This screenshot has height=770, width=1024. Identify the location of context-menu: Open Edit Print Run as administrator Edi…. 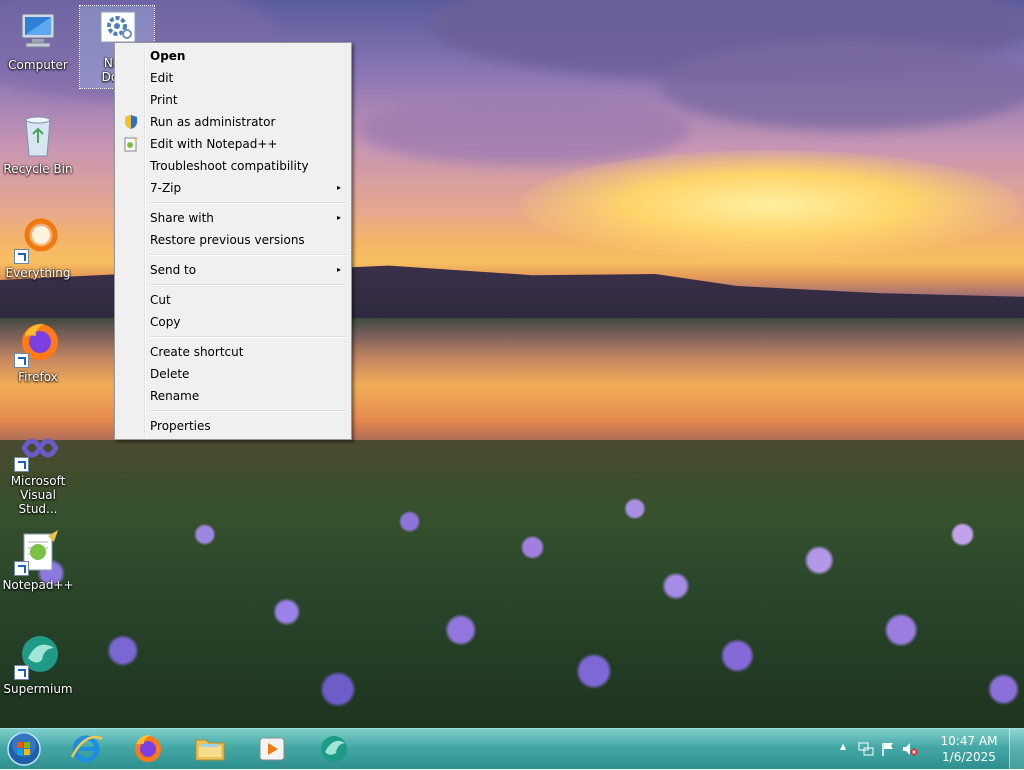
(233, 241).